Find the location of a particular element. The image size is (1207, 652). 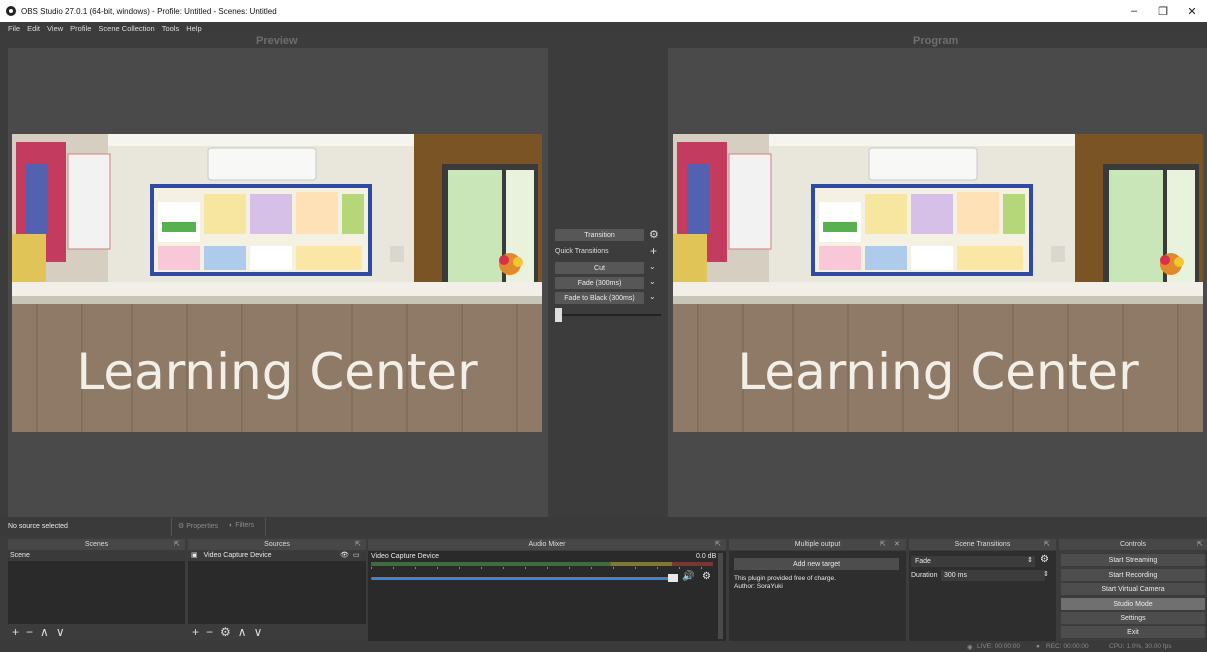

sources-list: ▣ Video Capture Device 👁 ▭ is located at coordinates (277, 587).